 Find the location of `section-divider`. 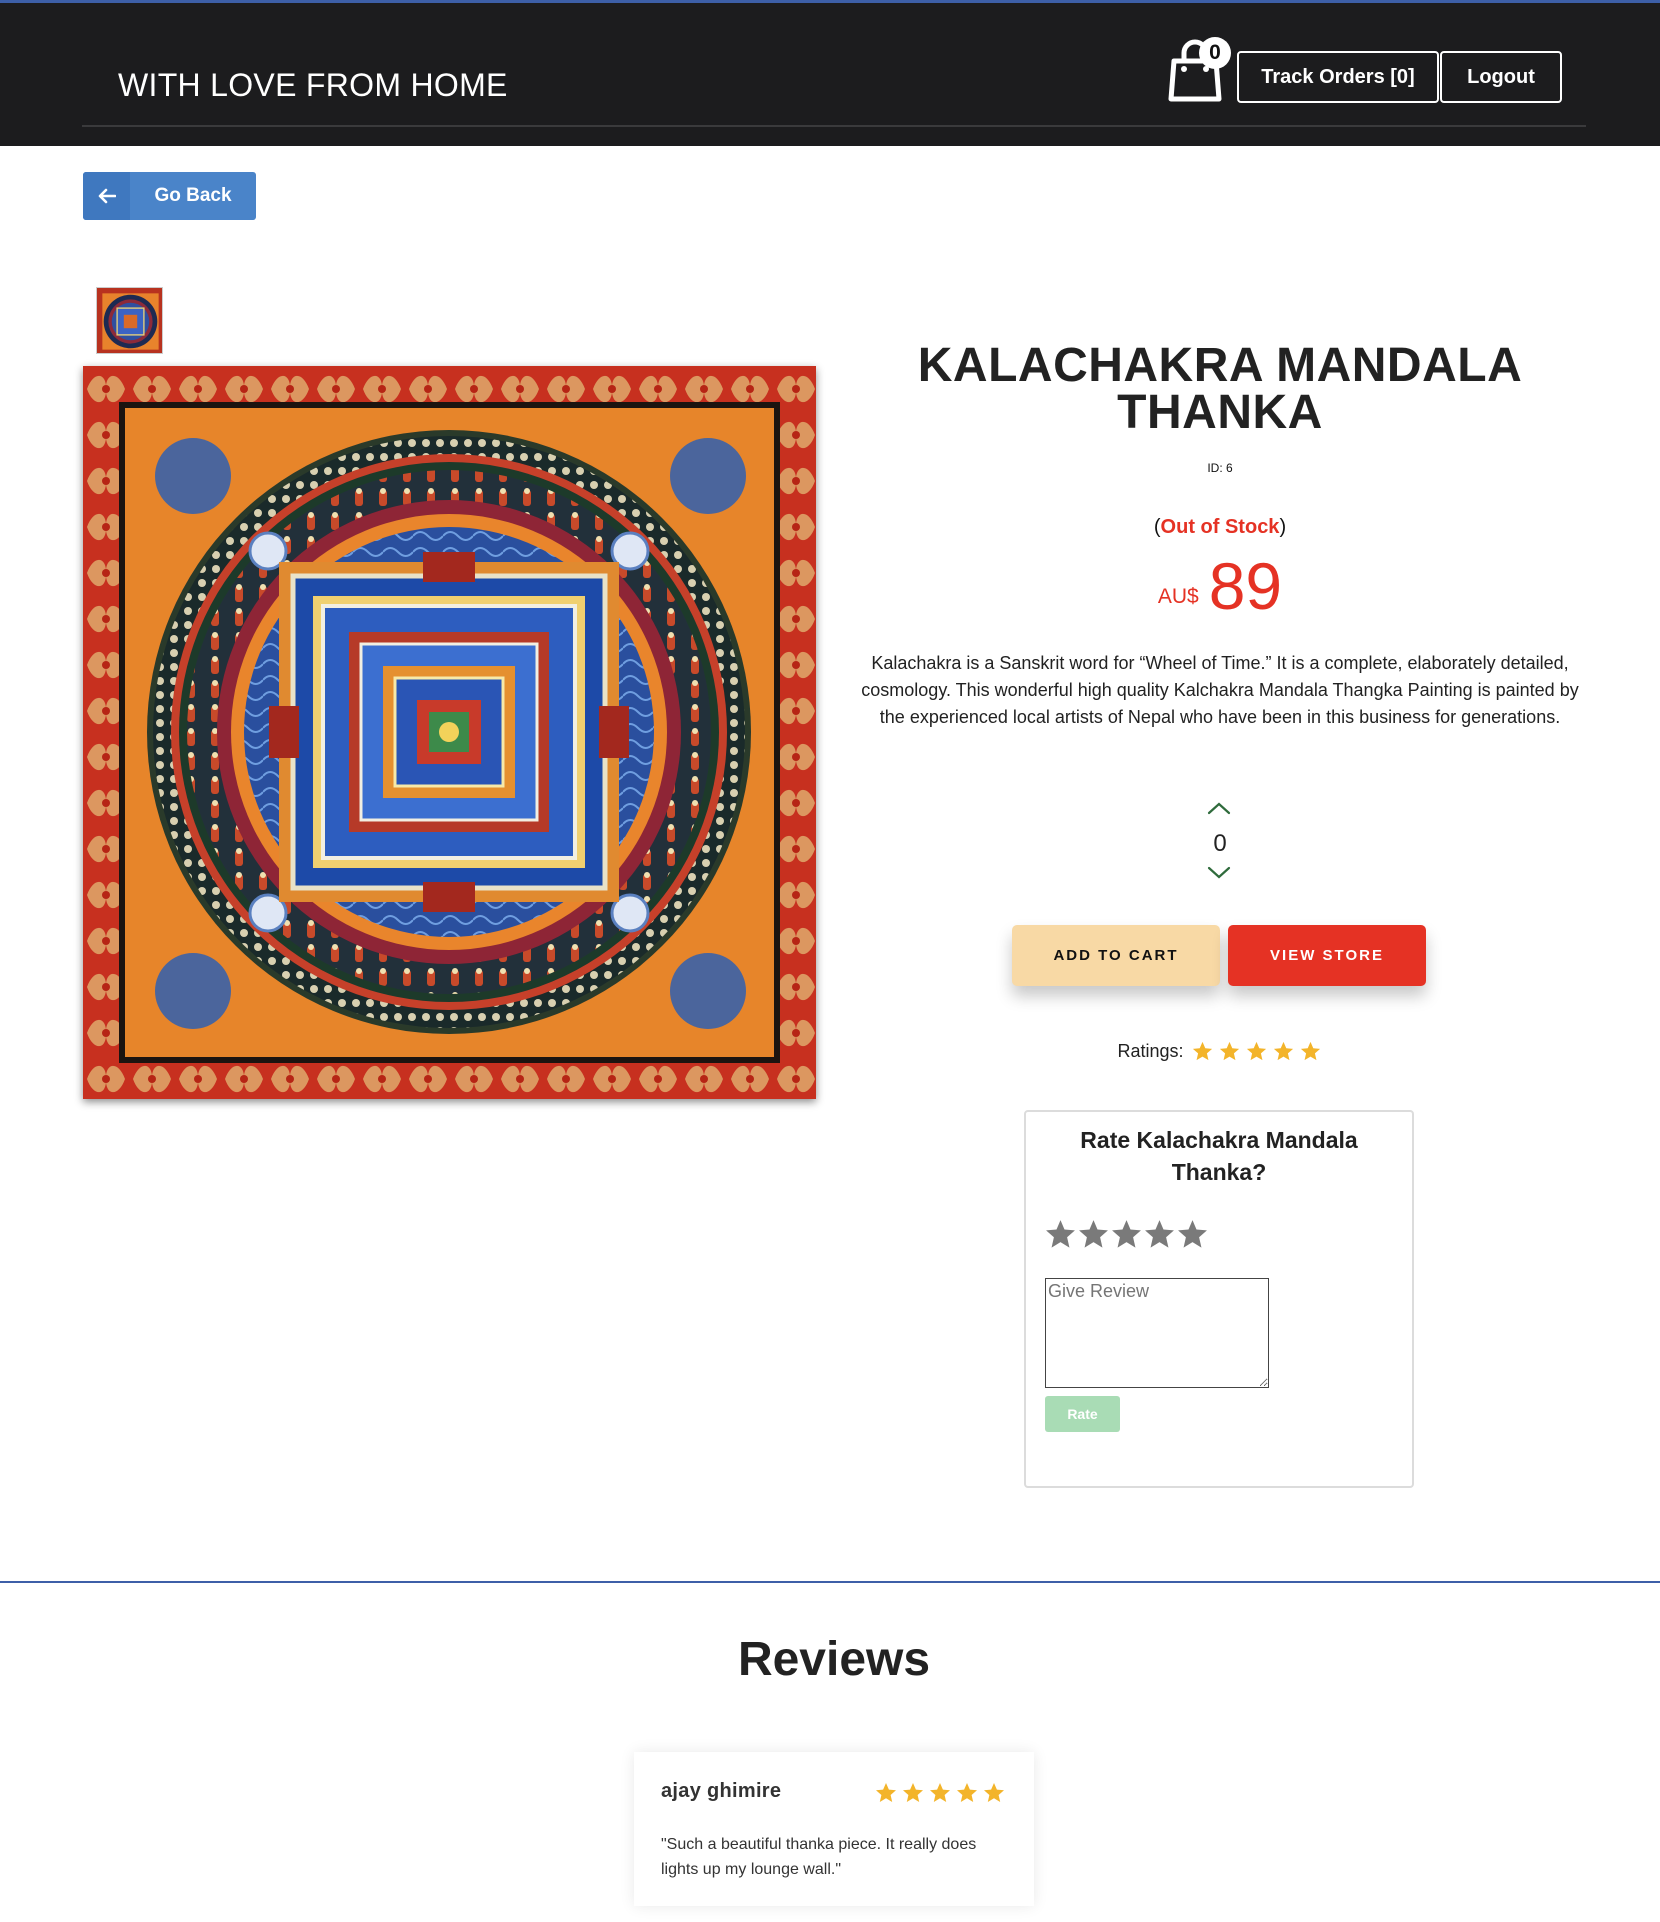

section-divider is located at coordinates (830, 1582).